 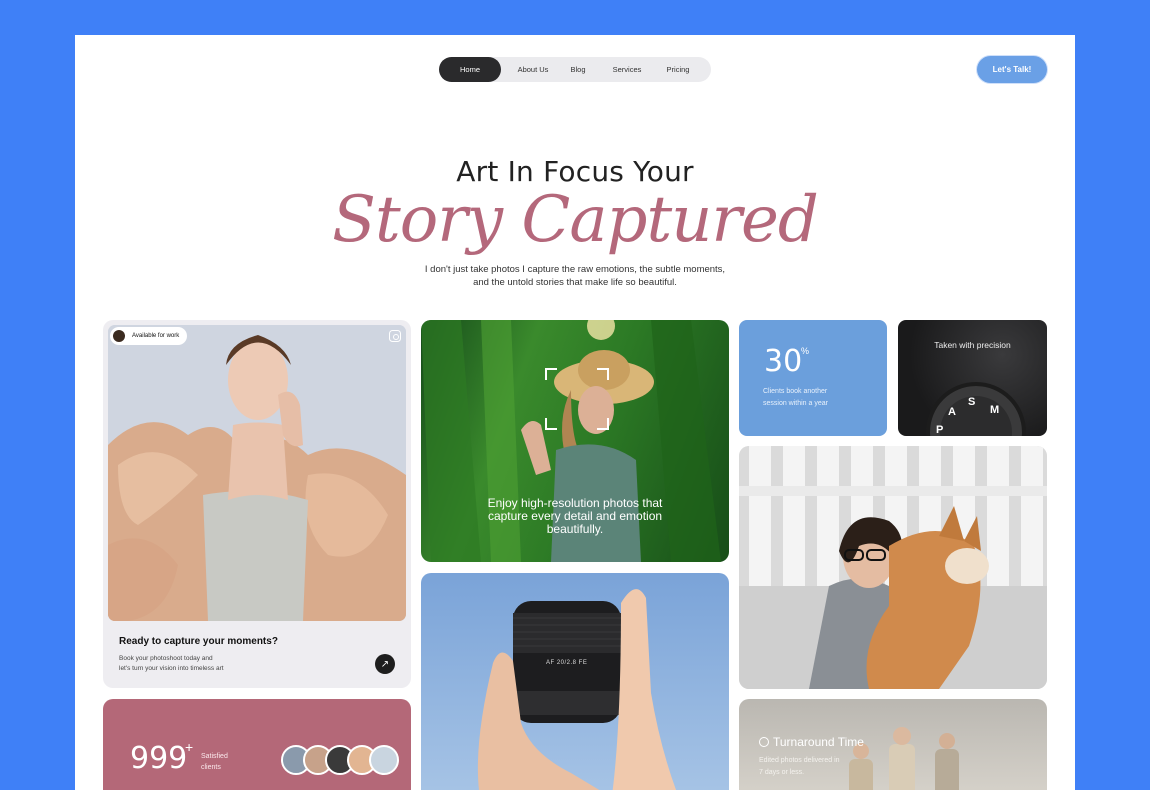 I want to click on portrait-photo, so click(x=257, y=473).